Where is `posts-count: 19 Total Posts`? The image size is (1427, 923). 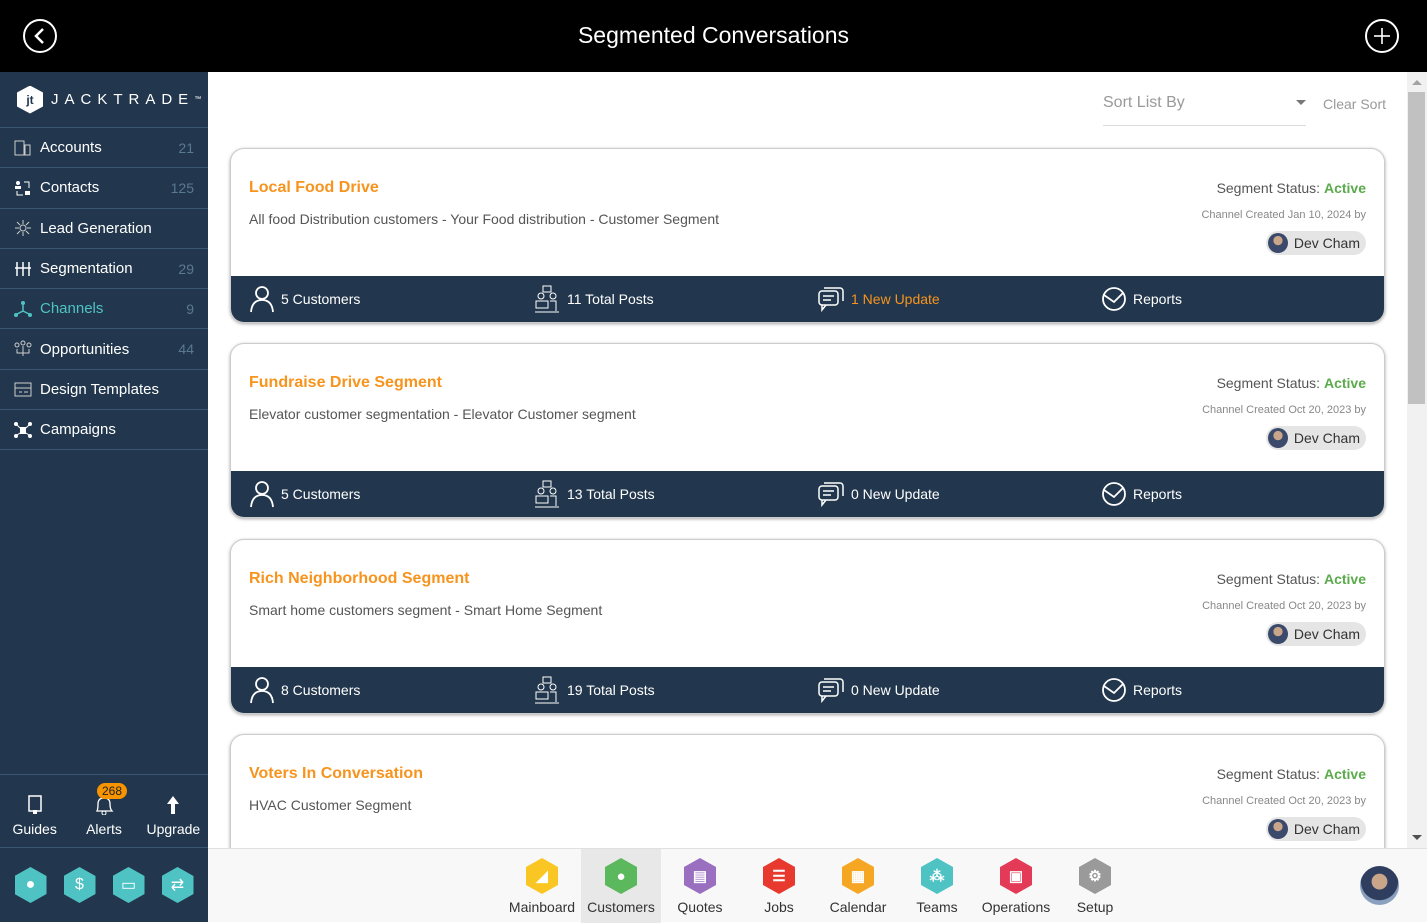
posts-count: 19 Total Posts is located at coordinates (611, 690).